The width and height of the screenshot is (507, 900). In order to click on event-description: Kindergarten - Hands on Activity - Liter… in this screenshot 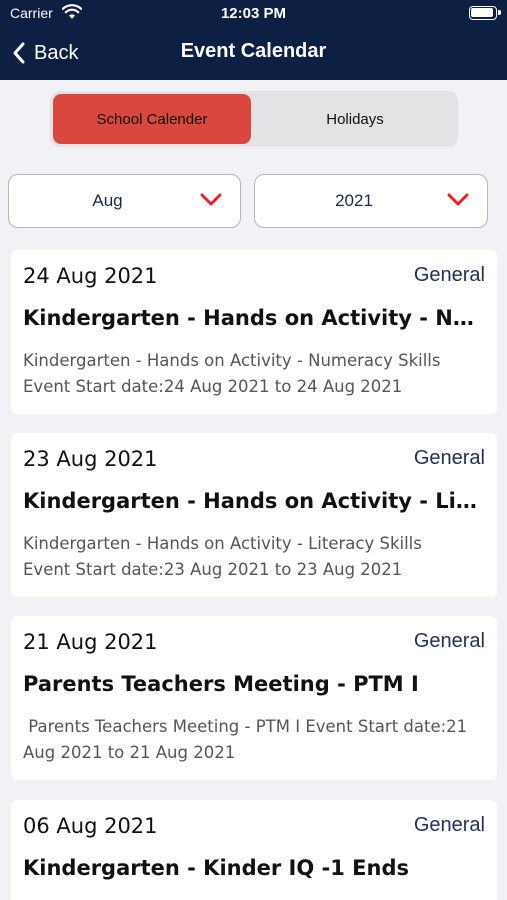, I will do `click(222, 556)`.